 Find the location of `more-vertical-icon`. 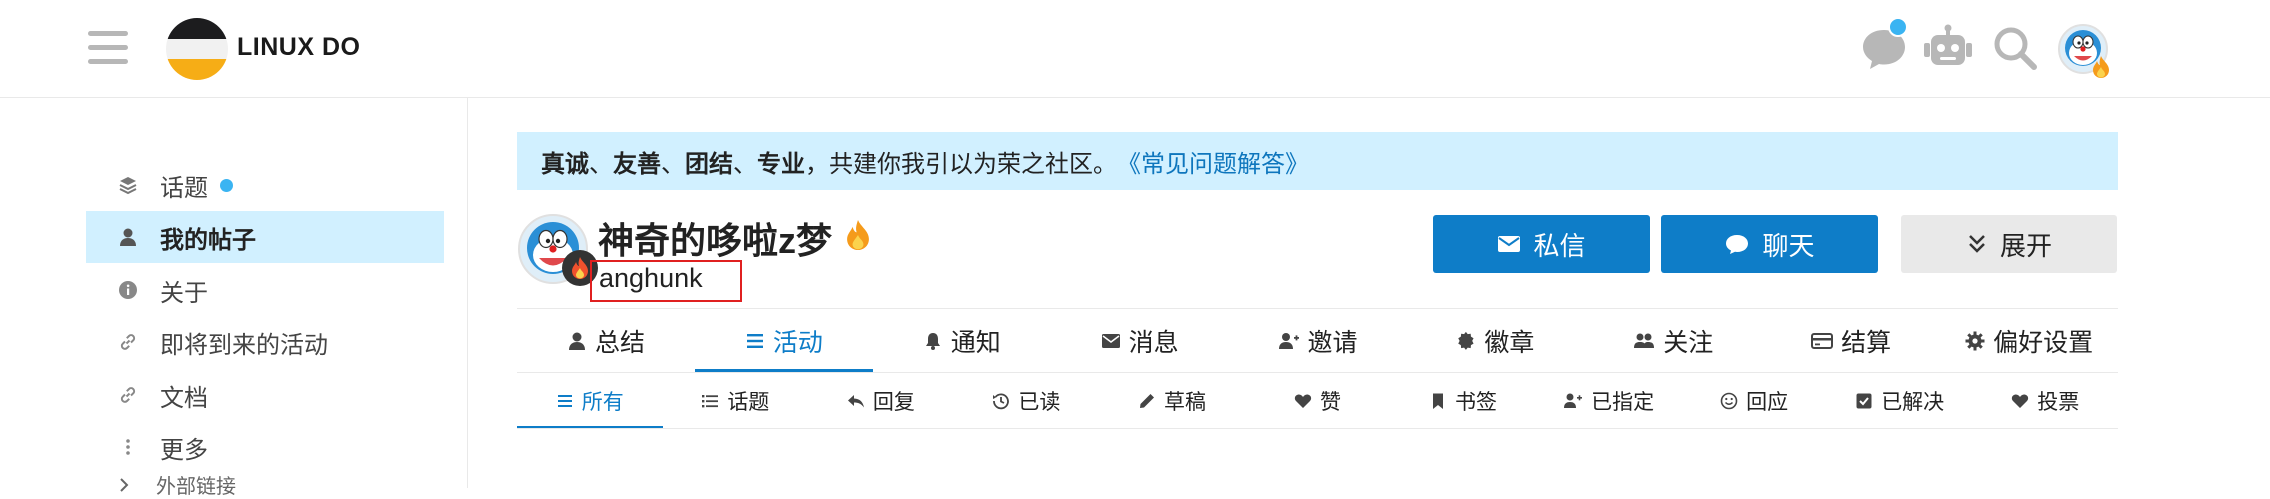

more-vertical-icon is located at coordinates (128, 447).